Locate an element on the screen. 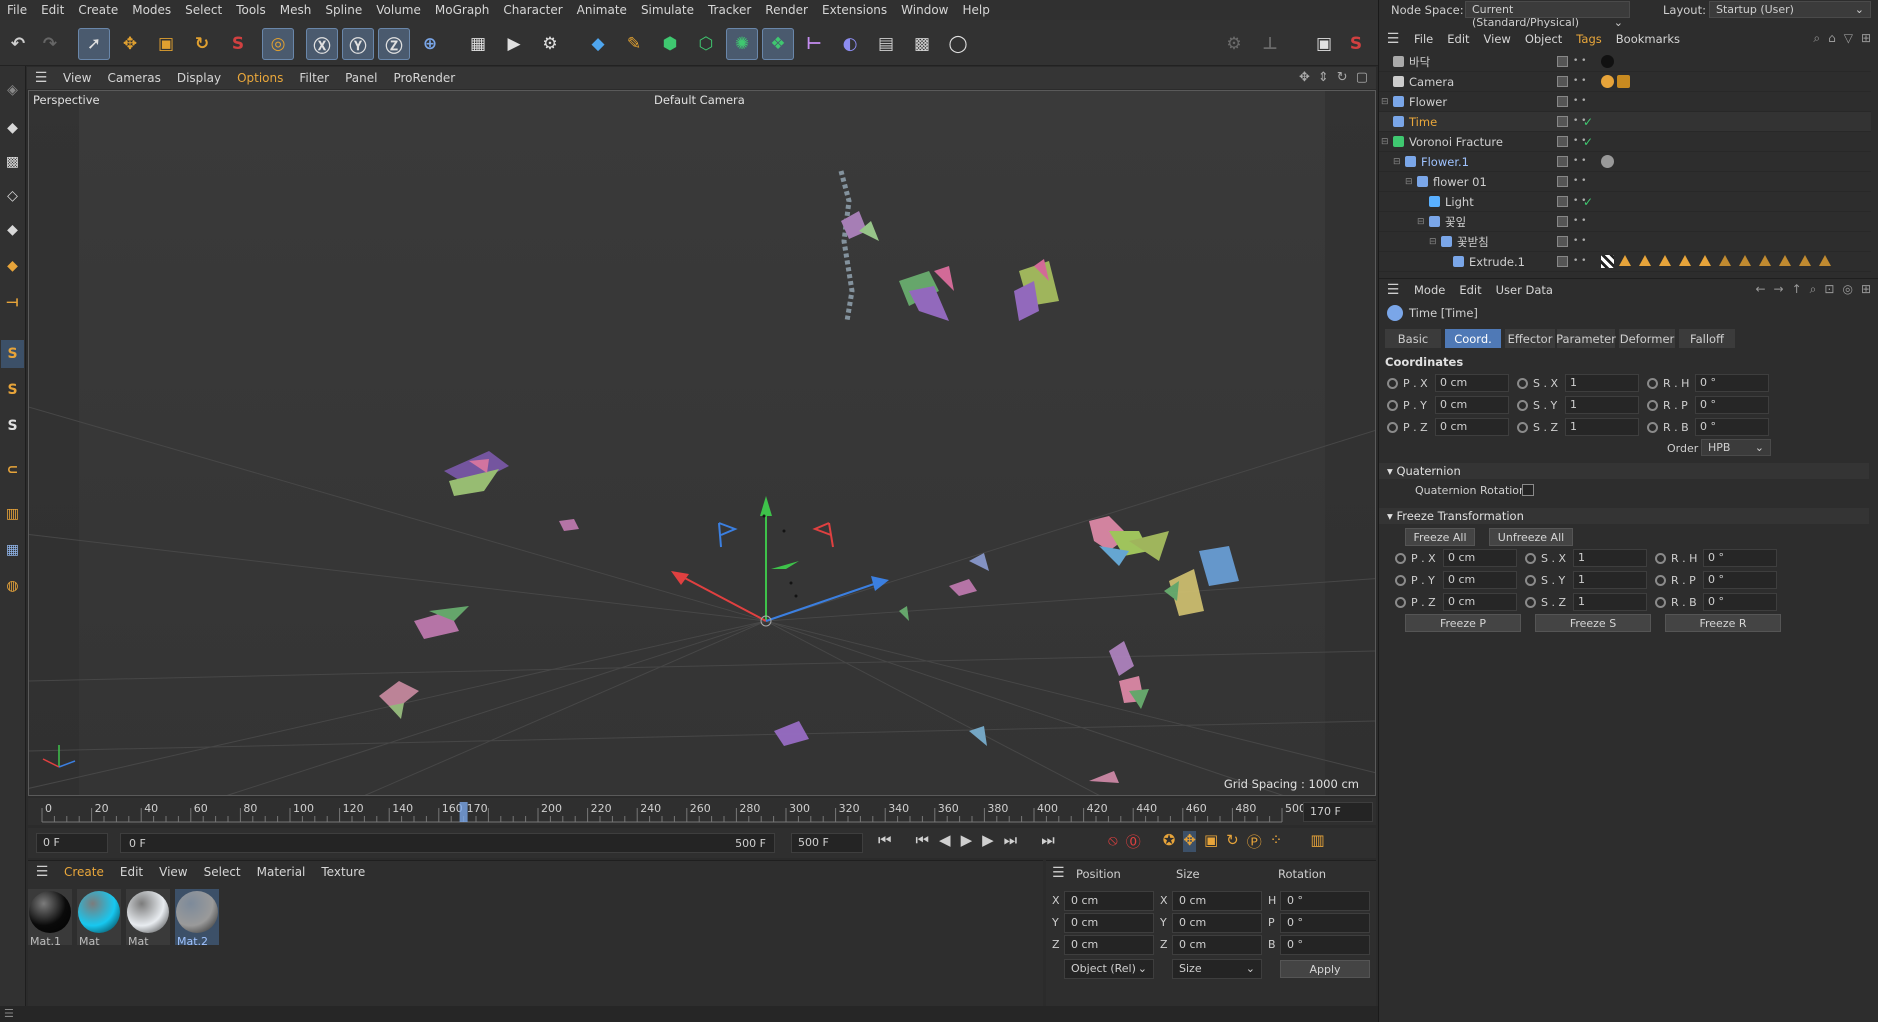 The height and width of the screenshot is (1022, 1878). menu-item: Modes is located at coordinates (151, 10).